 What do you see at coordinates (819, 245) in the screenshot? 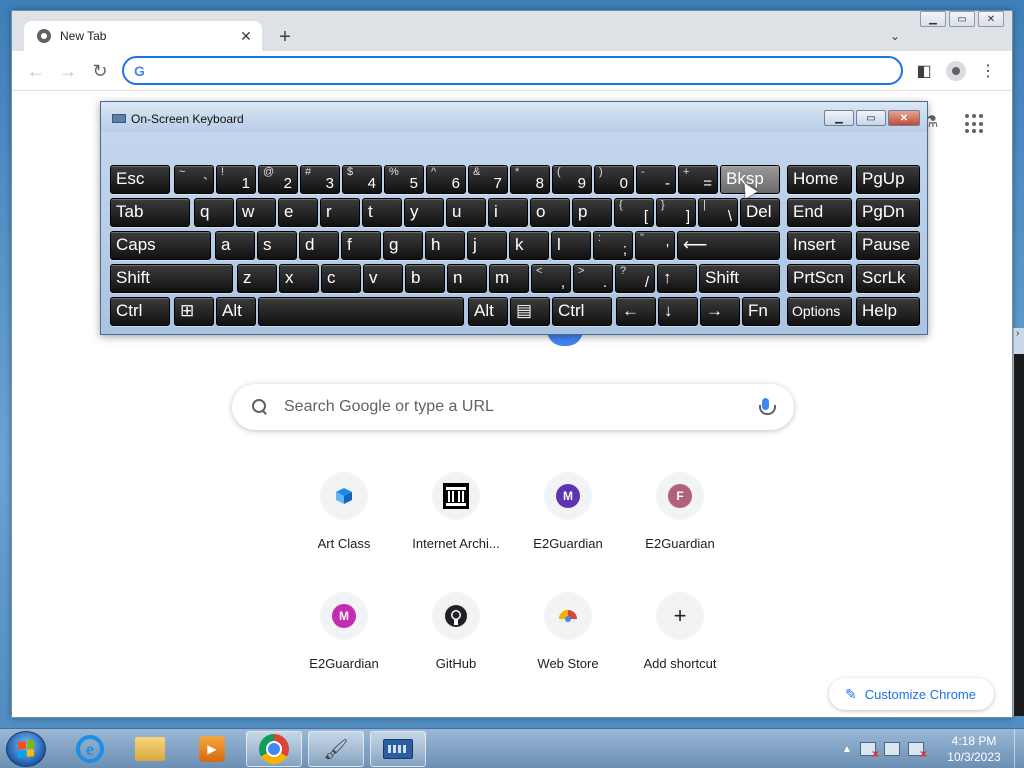
I see `osk-key: Insert` at bounding box center [819, 245].